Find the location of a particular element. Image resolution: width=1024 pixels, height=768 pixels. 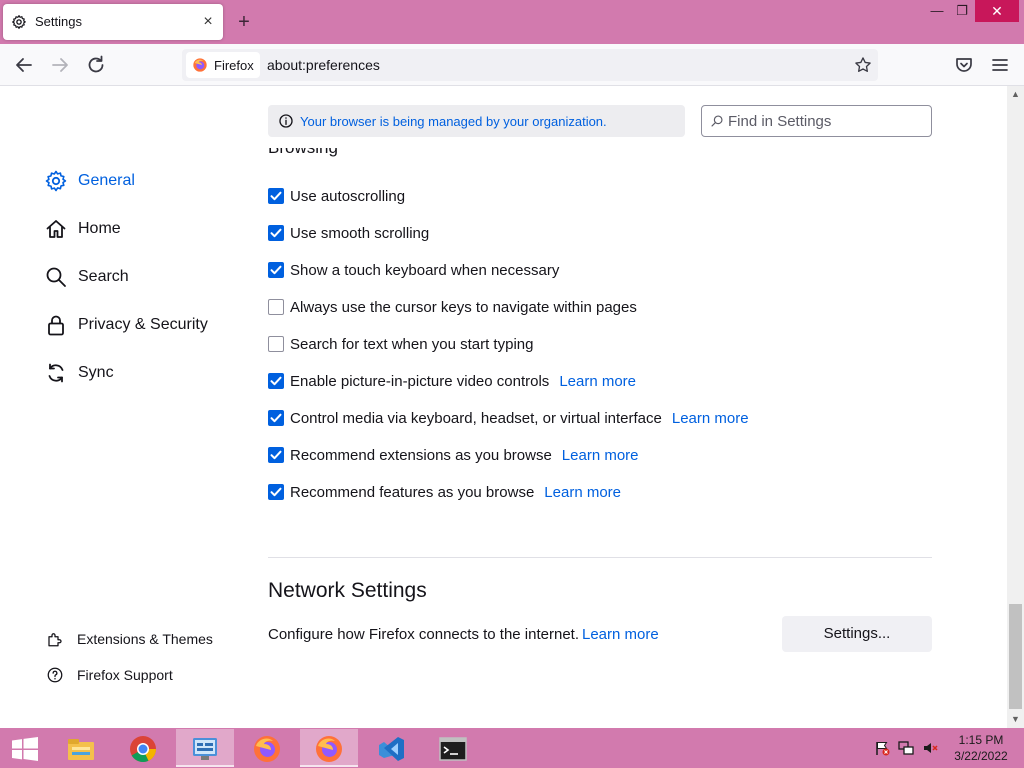

taskbar-command-prompt is located at coordinates (453, 748).